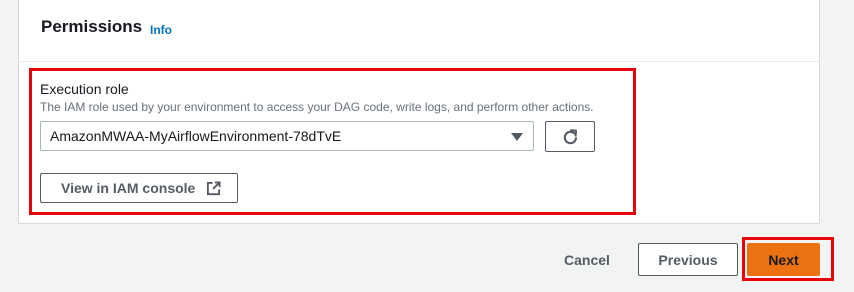 Image resolution: width=854 pixels, height=292 pixels. I want to click on next-button: Next, so click(783, 259).